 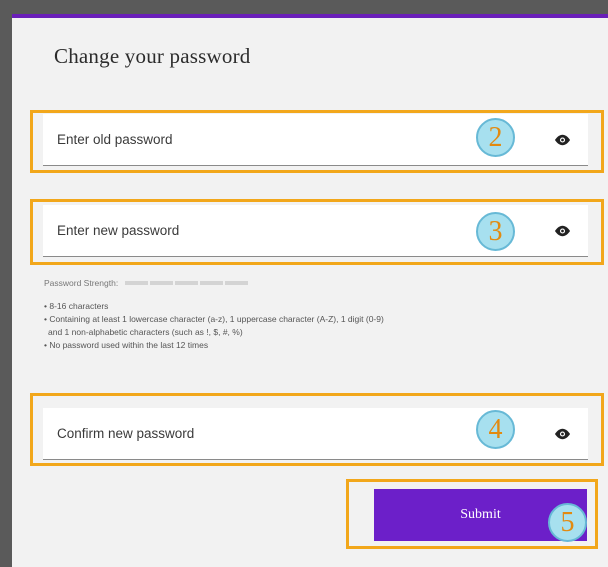 I want to click on confirm-password-placeholder: Confirm new password, so click(x=126, y=433).